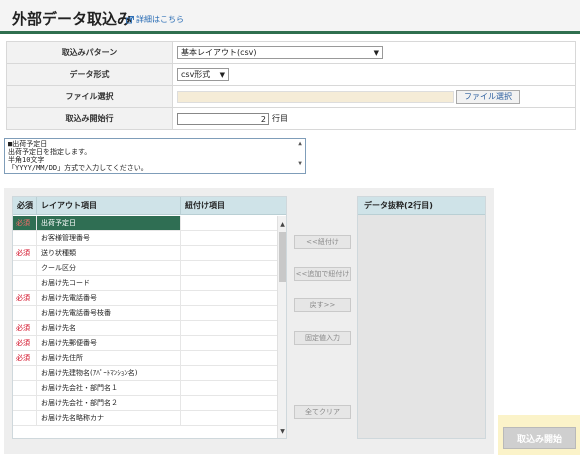 The width and height of the screenshot is (580, 461). What do you see at coordinates (89, 96) in the screenshot?
I see `file-label: ファイル選択` at bounding box center [89, 96].